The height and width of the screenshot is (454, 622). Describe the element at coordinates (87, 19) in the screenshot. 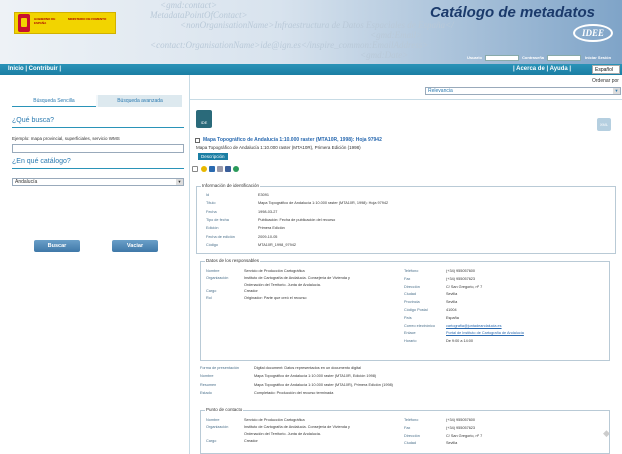

I see `logo-ministry-text: MINISTERIO DE FOMENTO` at that location.